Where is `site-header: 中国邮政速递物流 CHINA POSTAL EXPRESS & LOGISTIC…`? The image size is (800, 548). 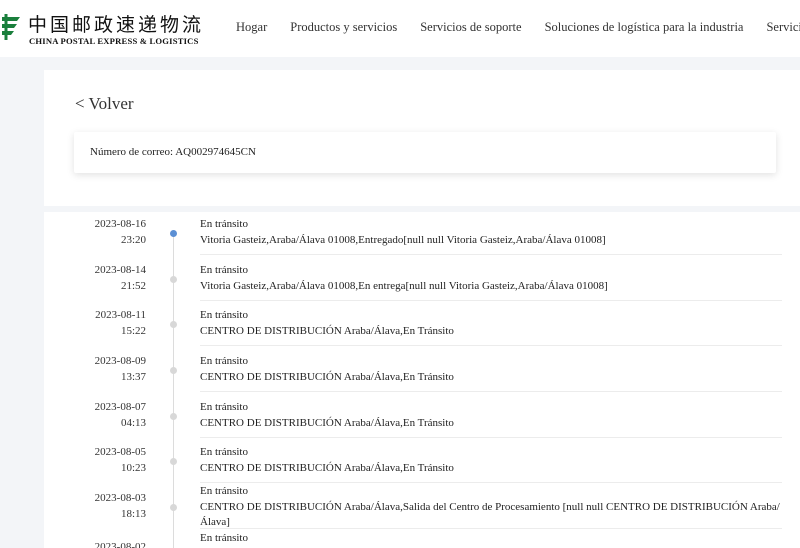
site-header: 中国邮政速递物流 CHINA POSTAL EXPRESS & LOGISTIC… is located at coordinates (400, 28).